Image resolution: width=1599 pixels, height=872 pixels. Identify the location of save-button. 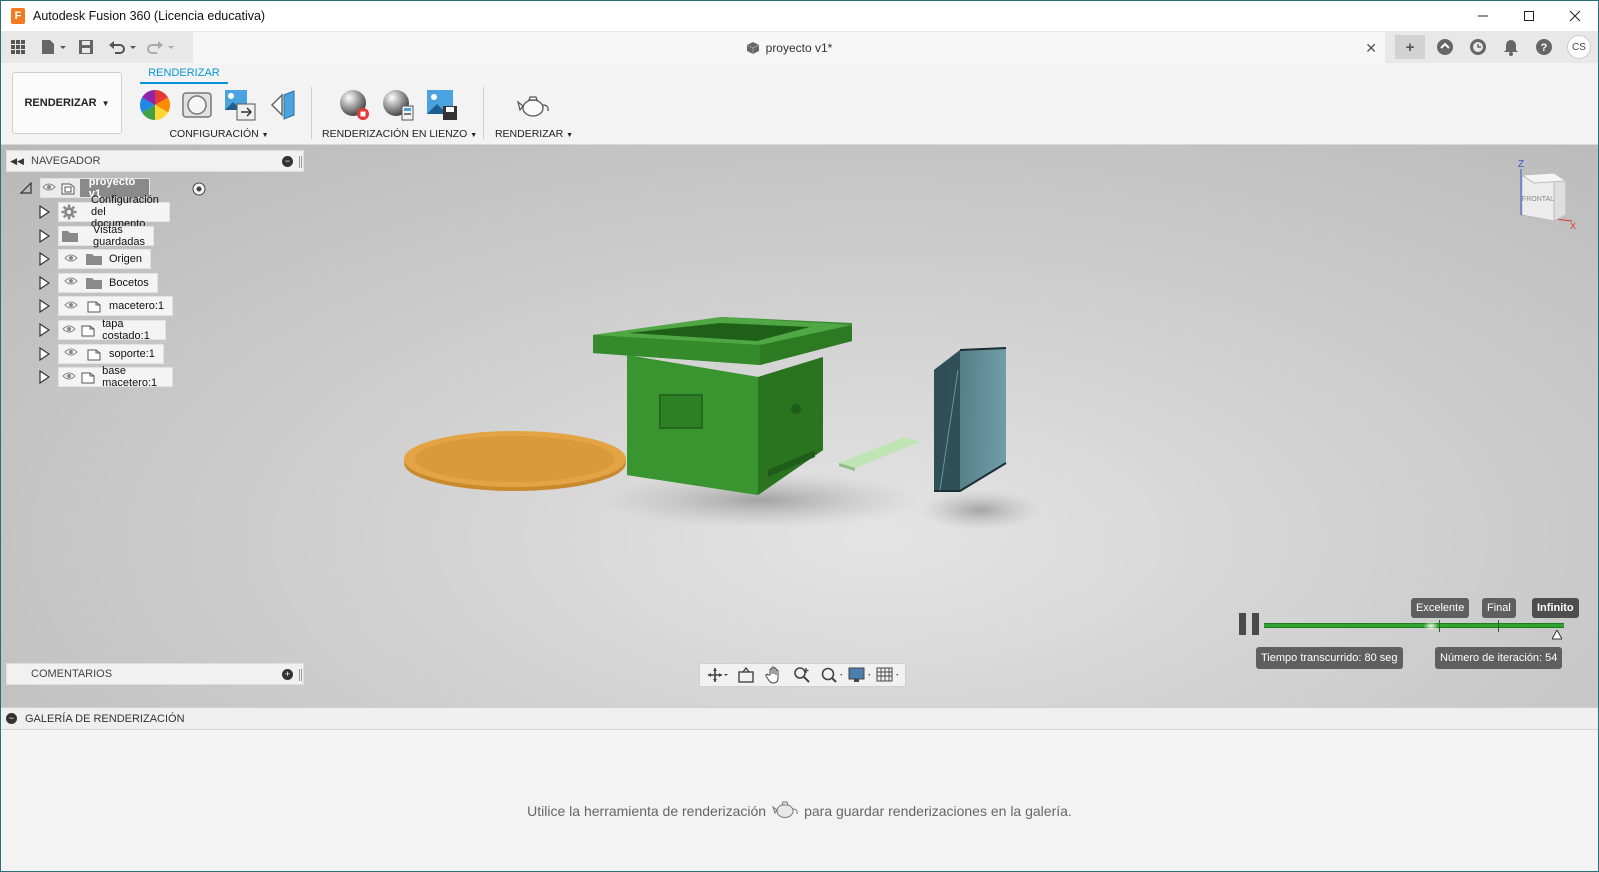
(86, 47).